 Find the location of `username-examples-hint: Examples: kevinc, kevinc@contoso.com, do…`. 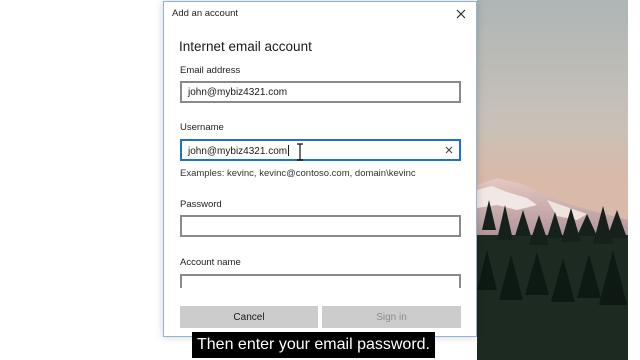

username-examples-hint: Examples: kevinc, kevinc@contoso.com, do… is located at coordinates (298, 173).